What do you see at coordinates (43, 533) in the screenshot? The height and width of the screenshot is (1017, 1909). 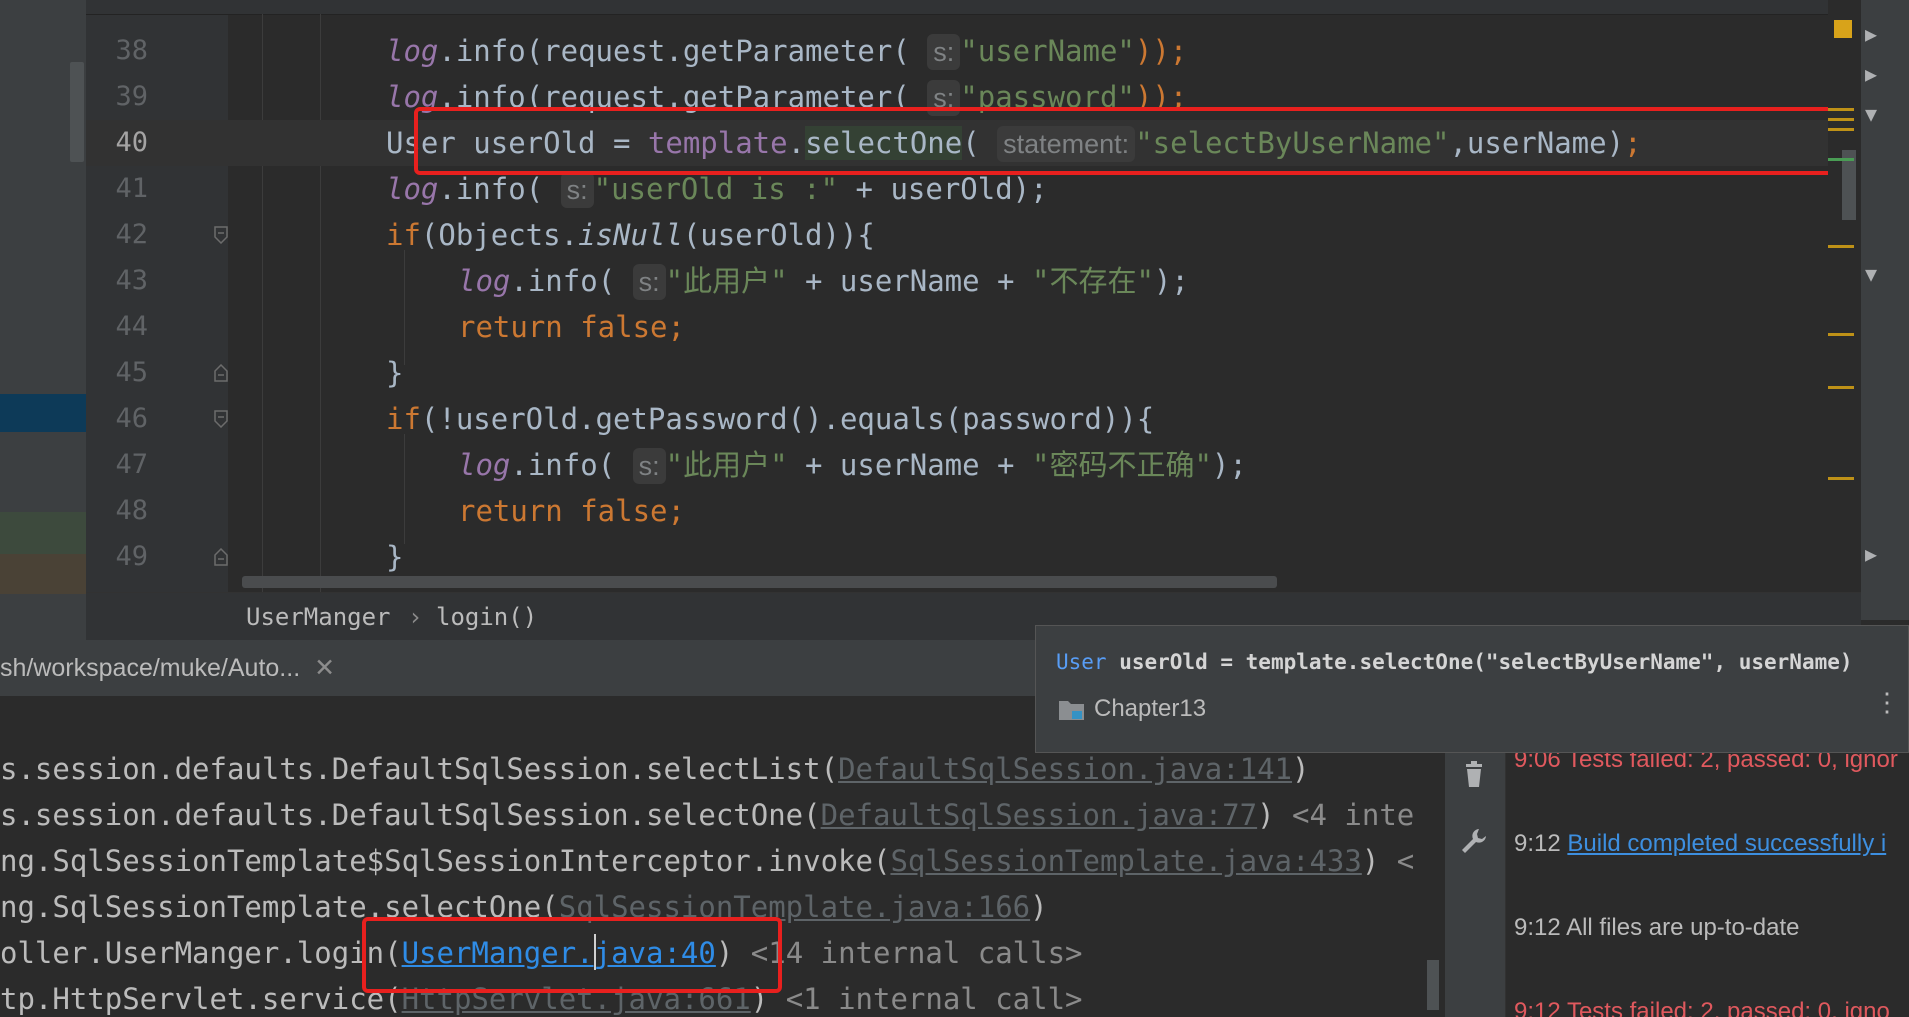 I see `project-tree-row-modified` at bounding box center [43, 533].